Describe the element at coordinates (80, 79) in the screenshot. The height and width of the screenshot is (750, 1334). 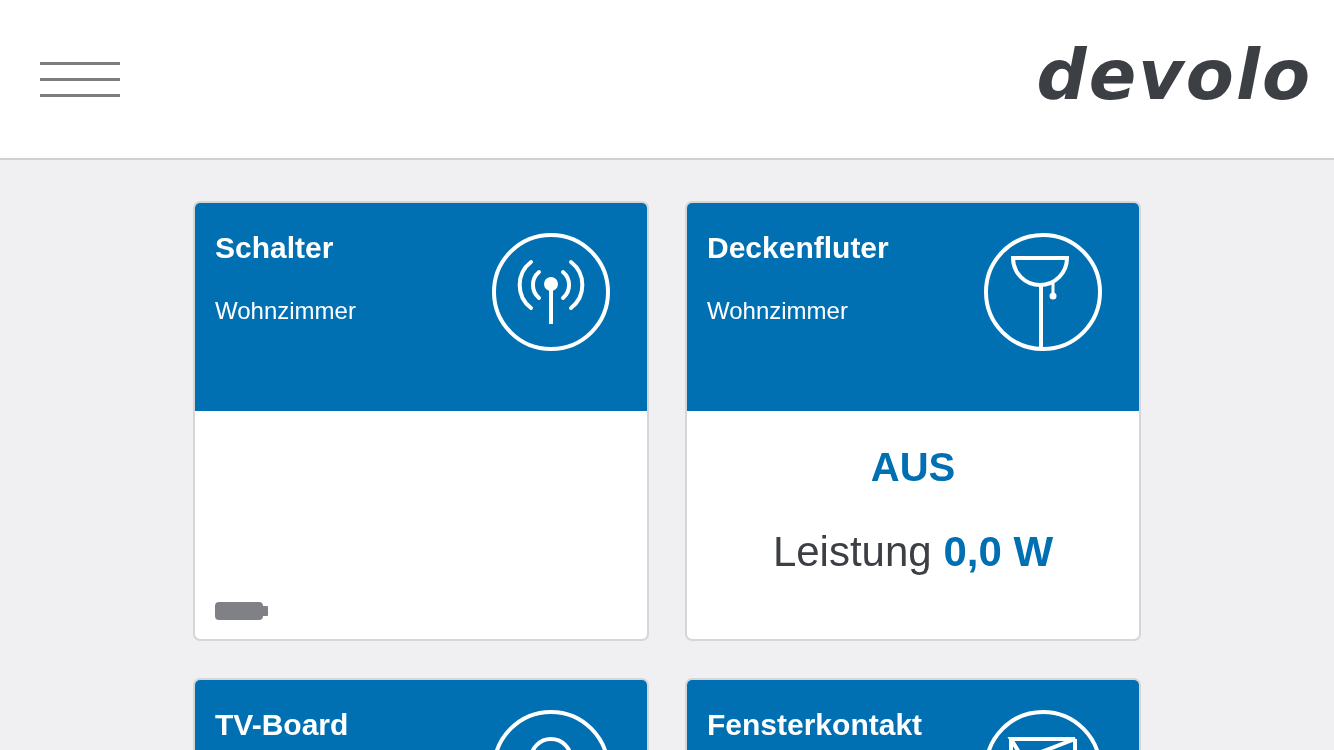
I see `menu-icon` at that location.